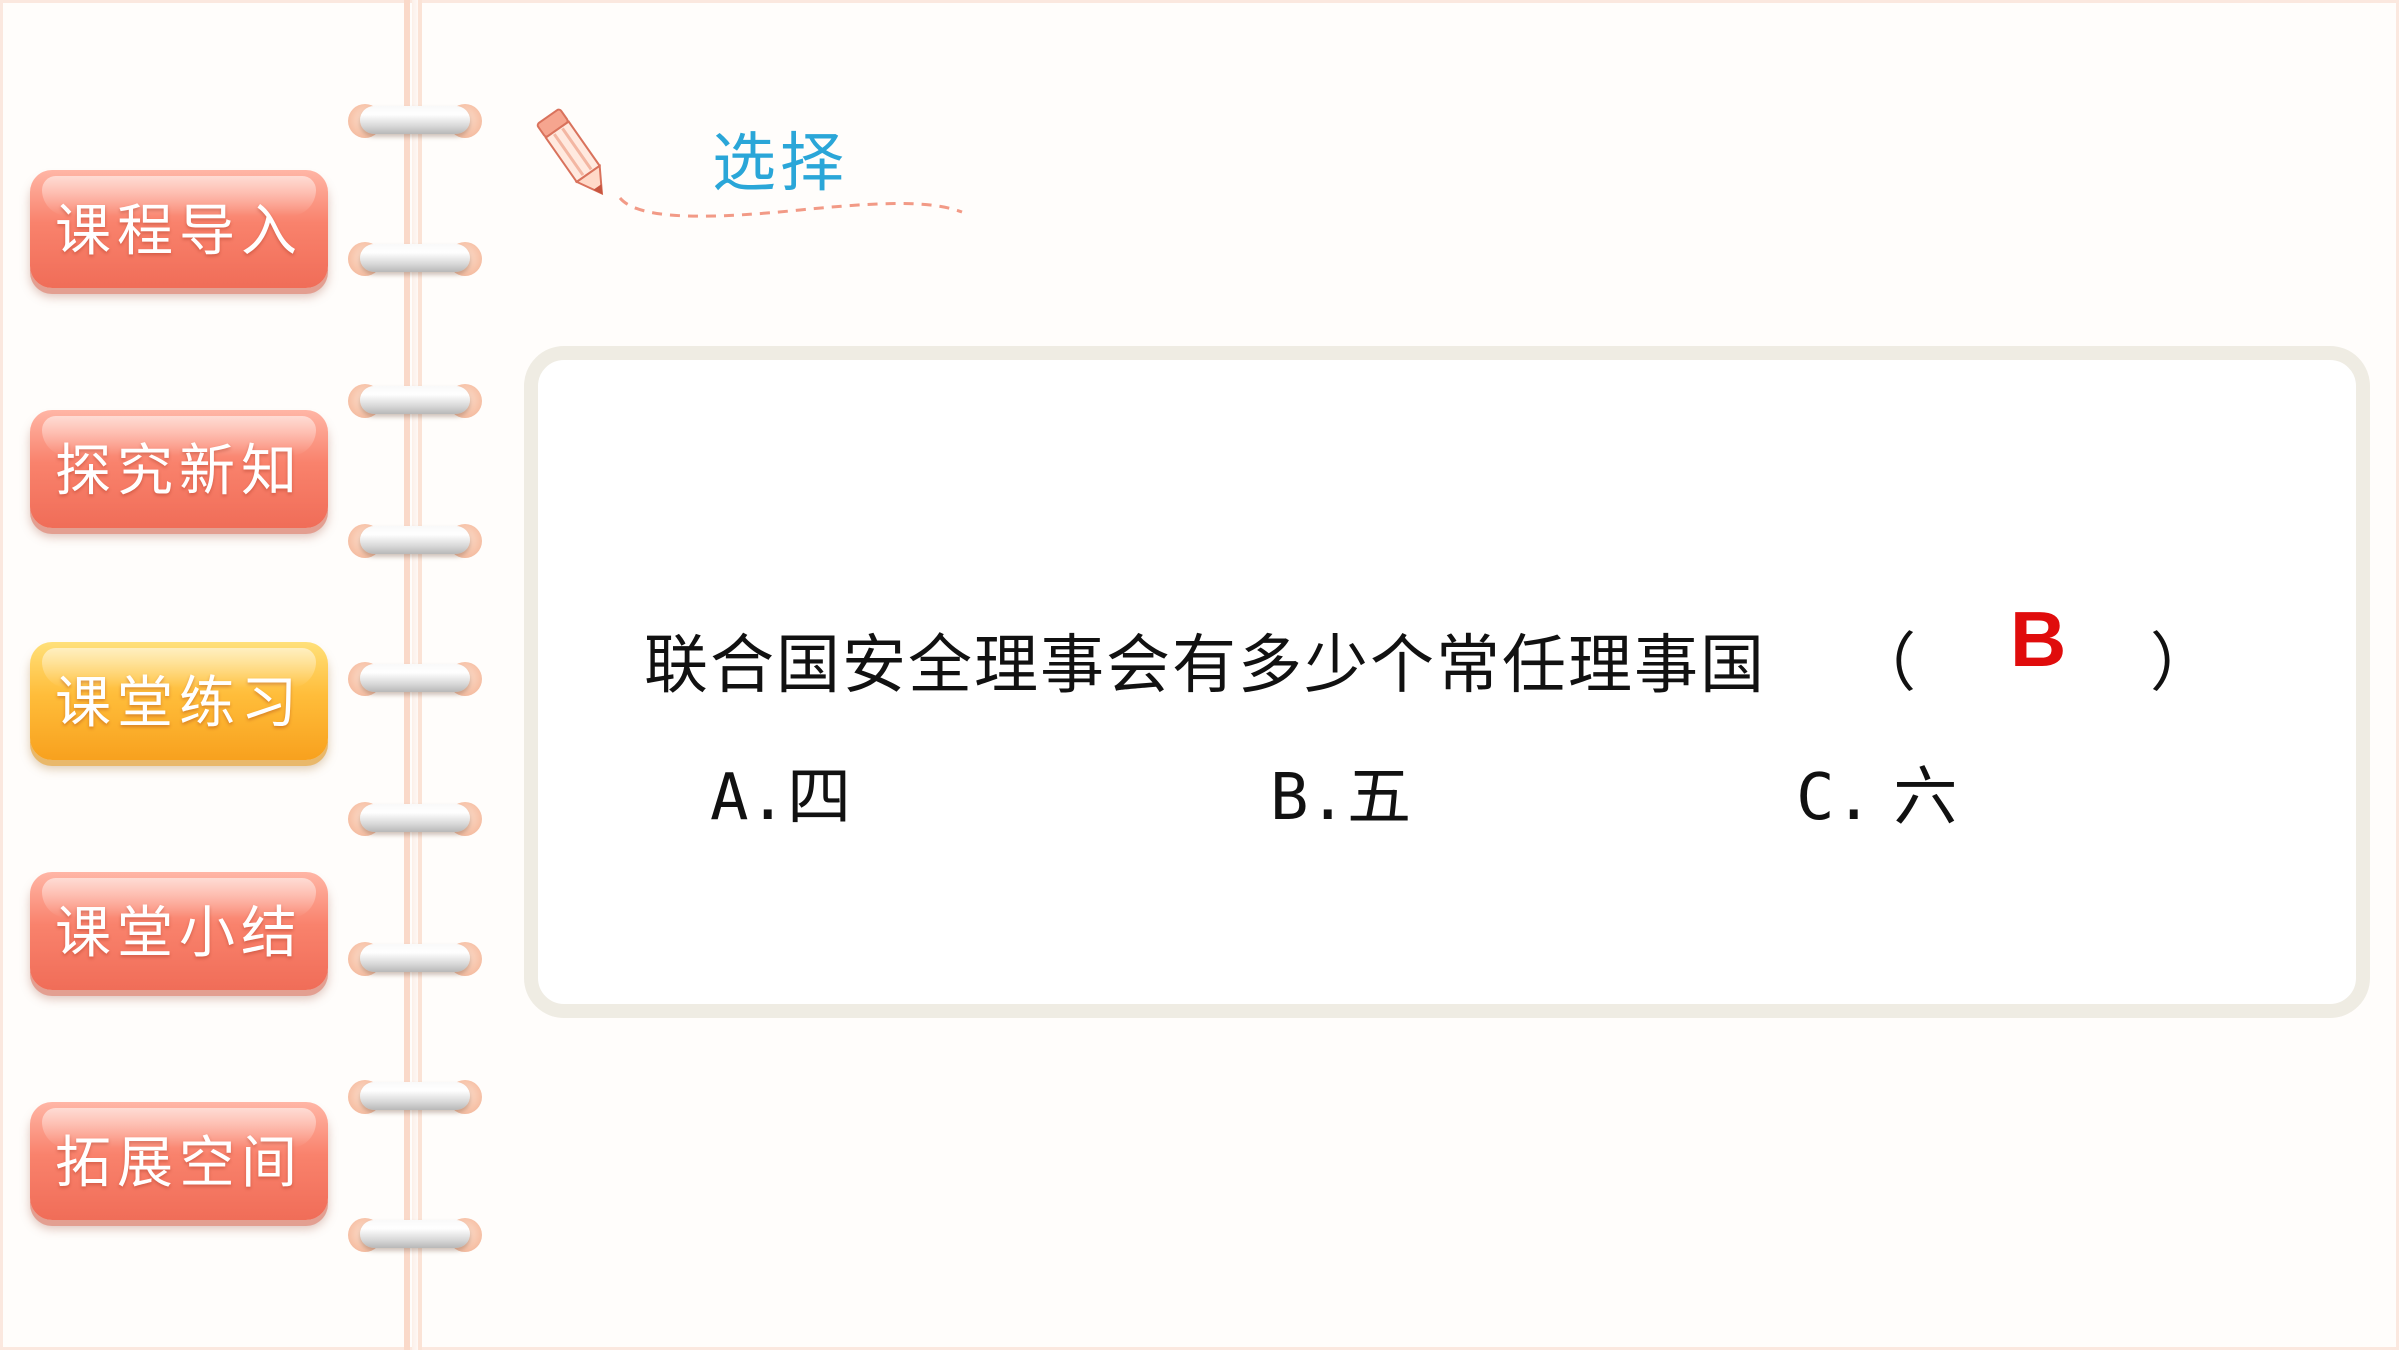 The width and height of the screenshot is (2399, 1350). I want to click on option-letter: B., so click(1309, 798).